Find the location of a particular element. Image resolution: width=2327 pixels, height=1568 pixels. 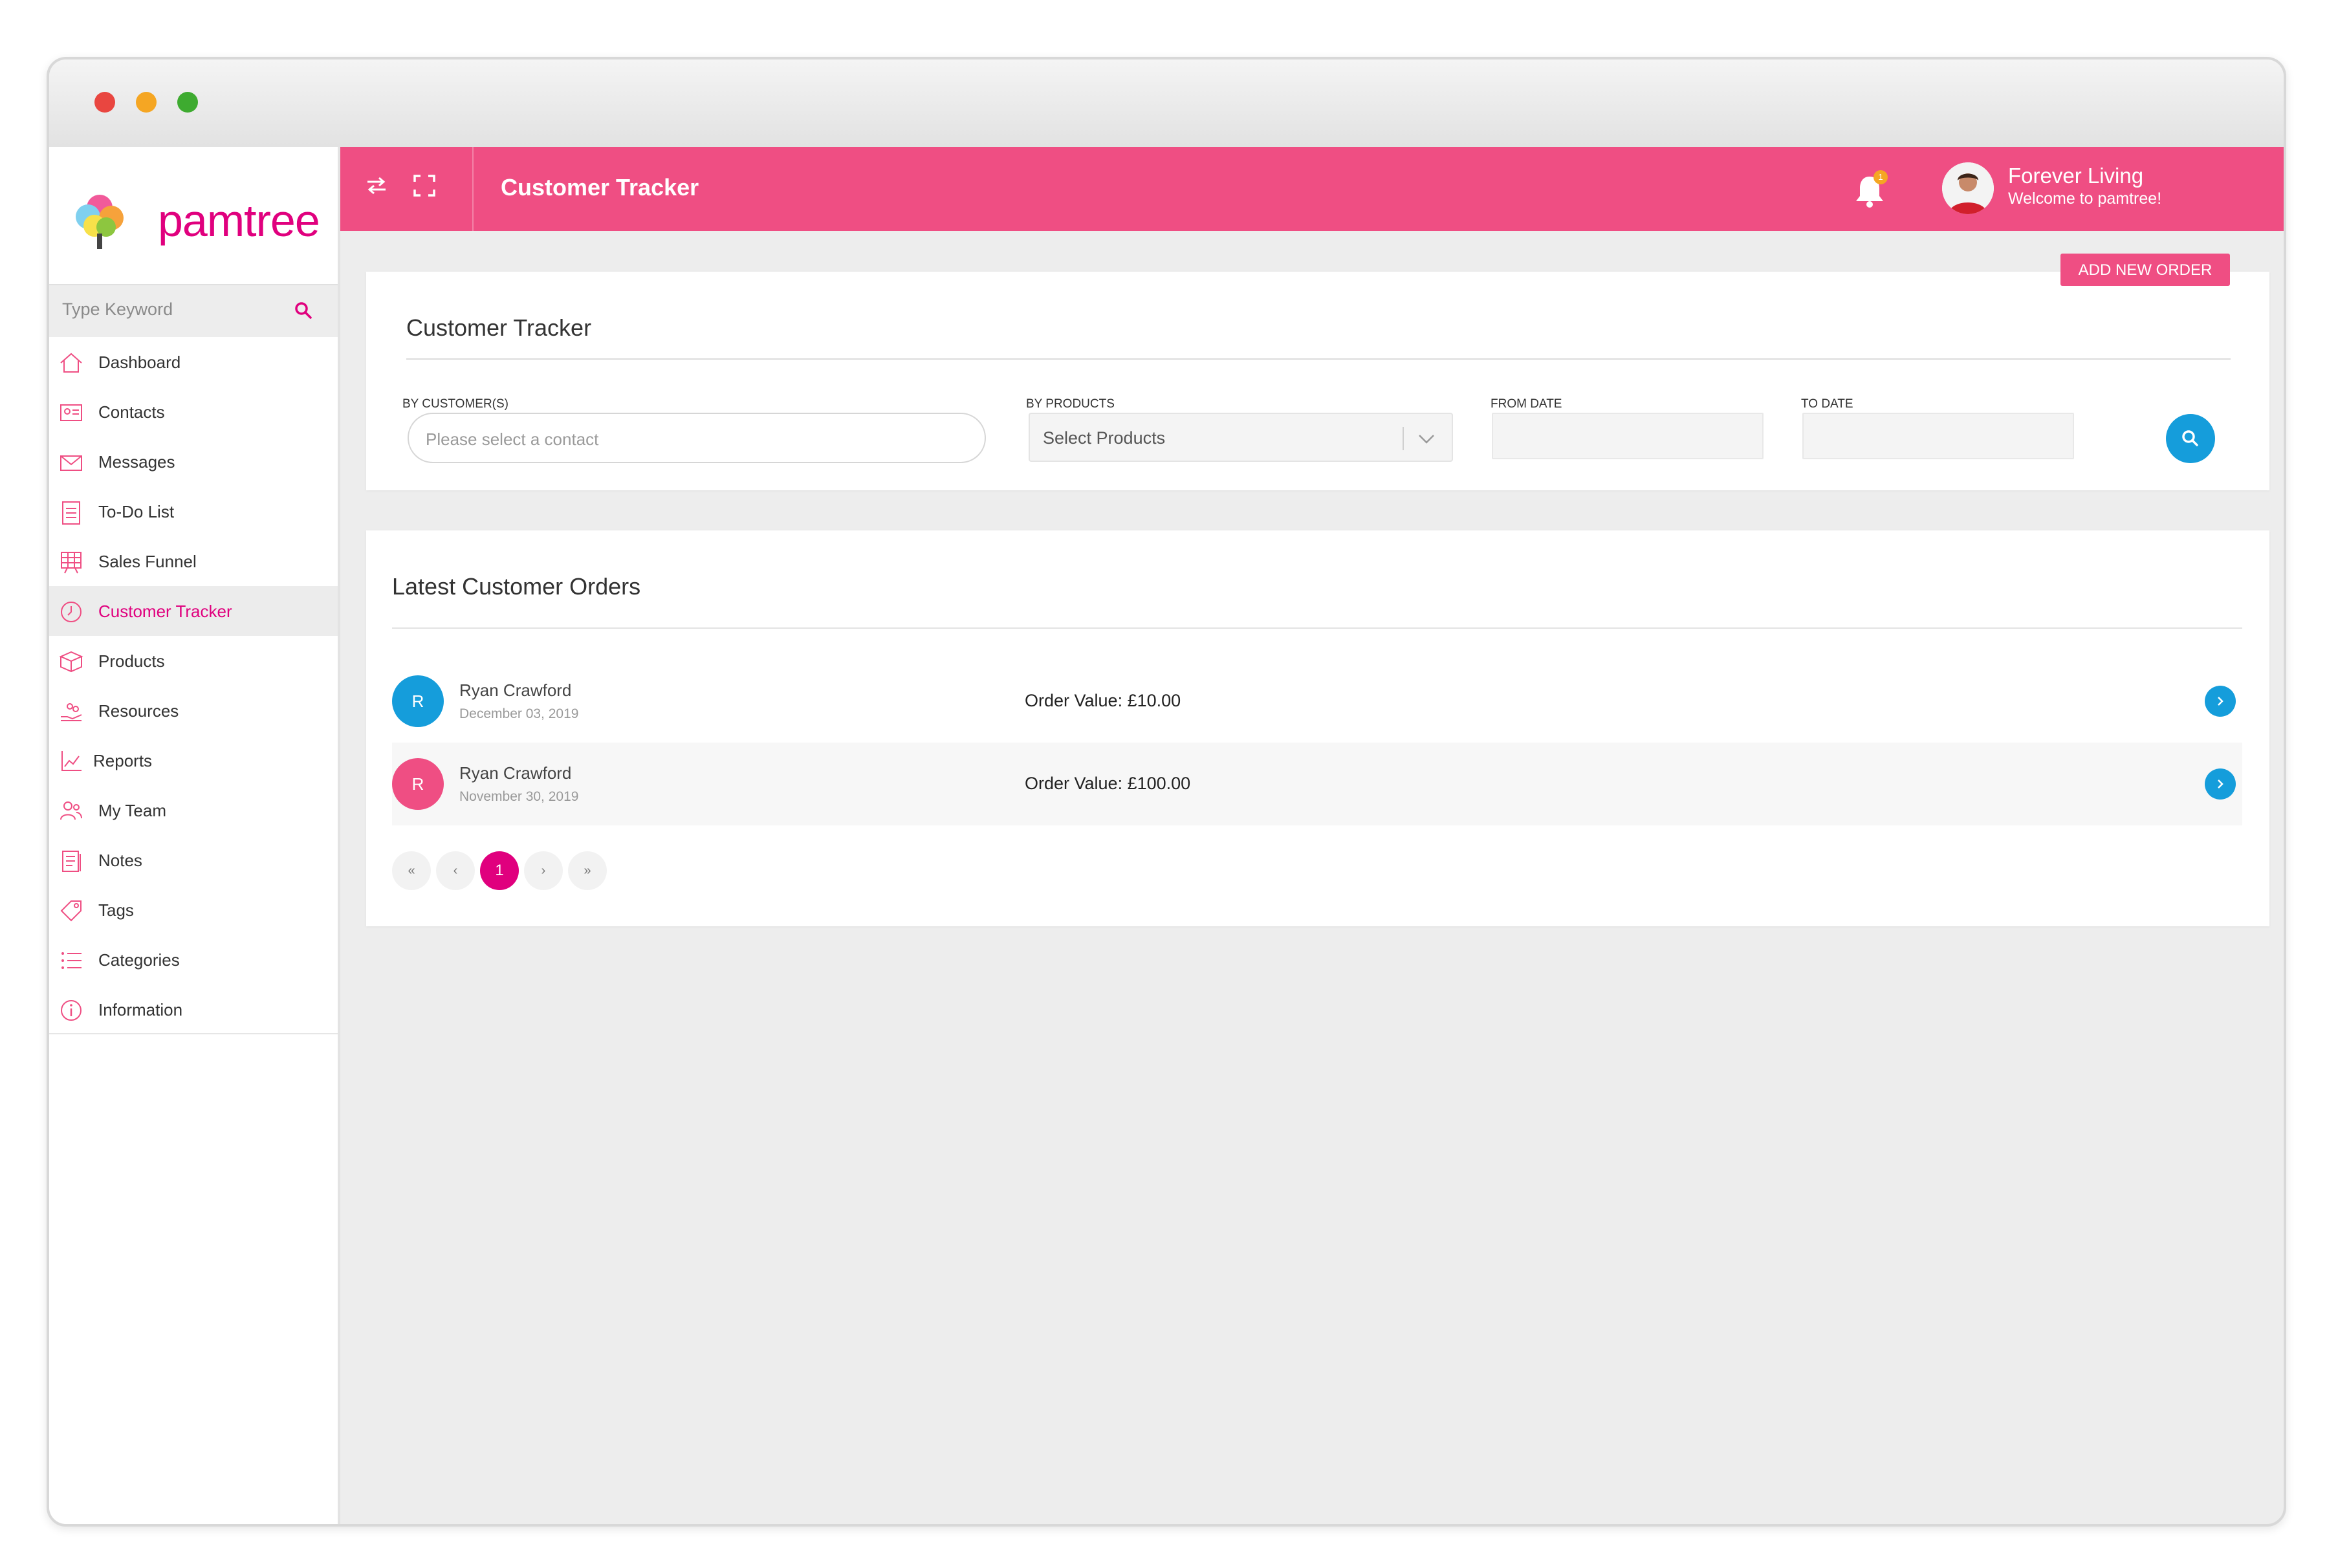

sidebar-item-sales-funnel: Sales Funnel is located at coordinates (193, 561).